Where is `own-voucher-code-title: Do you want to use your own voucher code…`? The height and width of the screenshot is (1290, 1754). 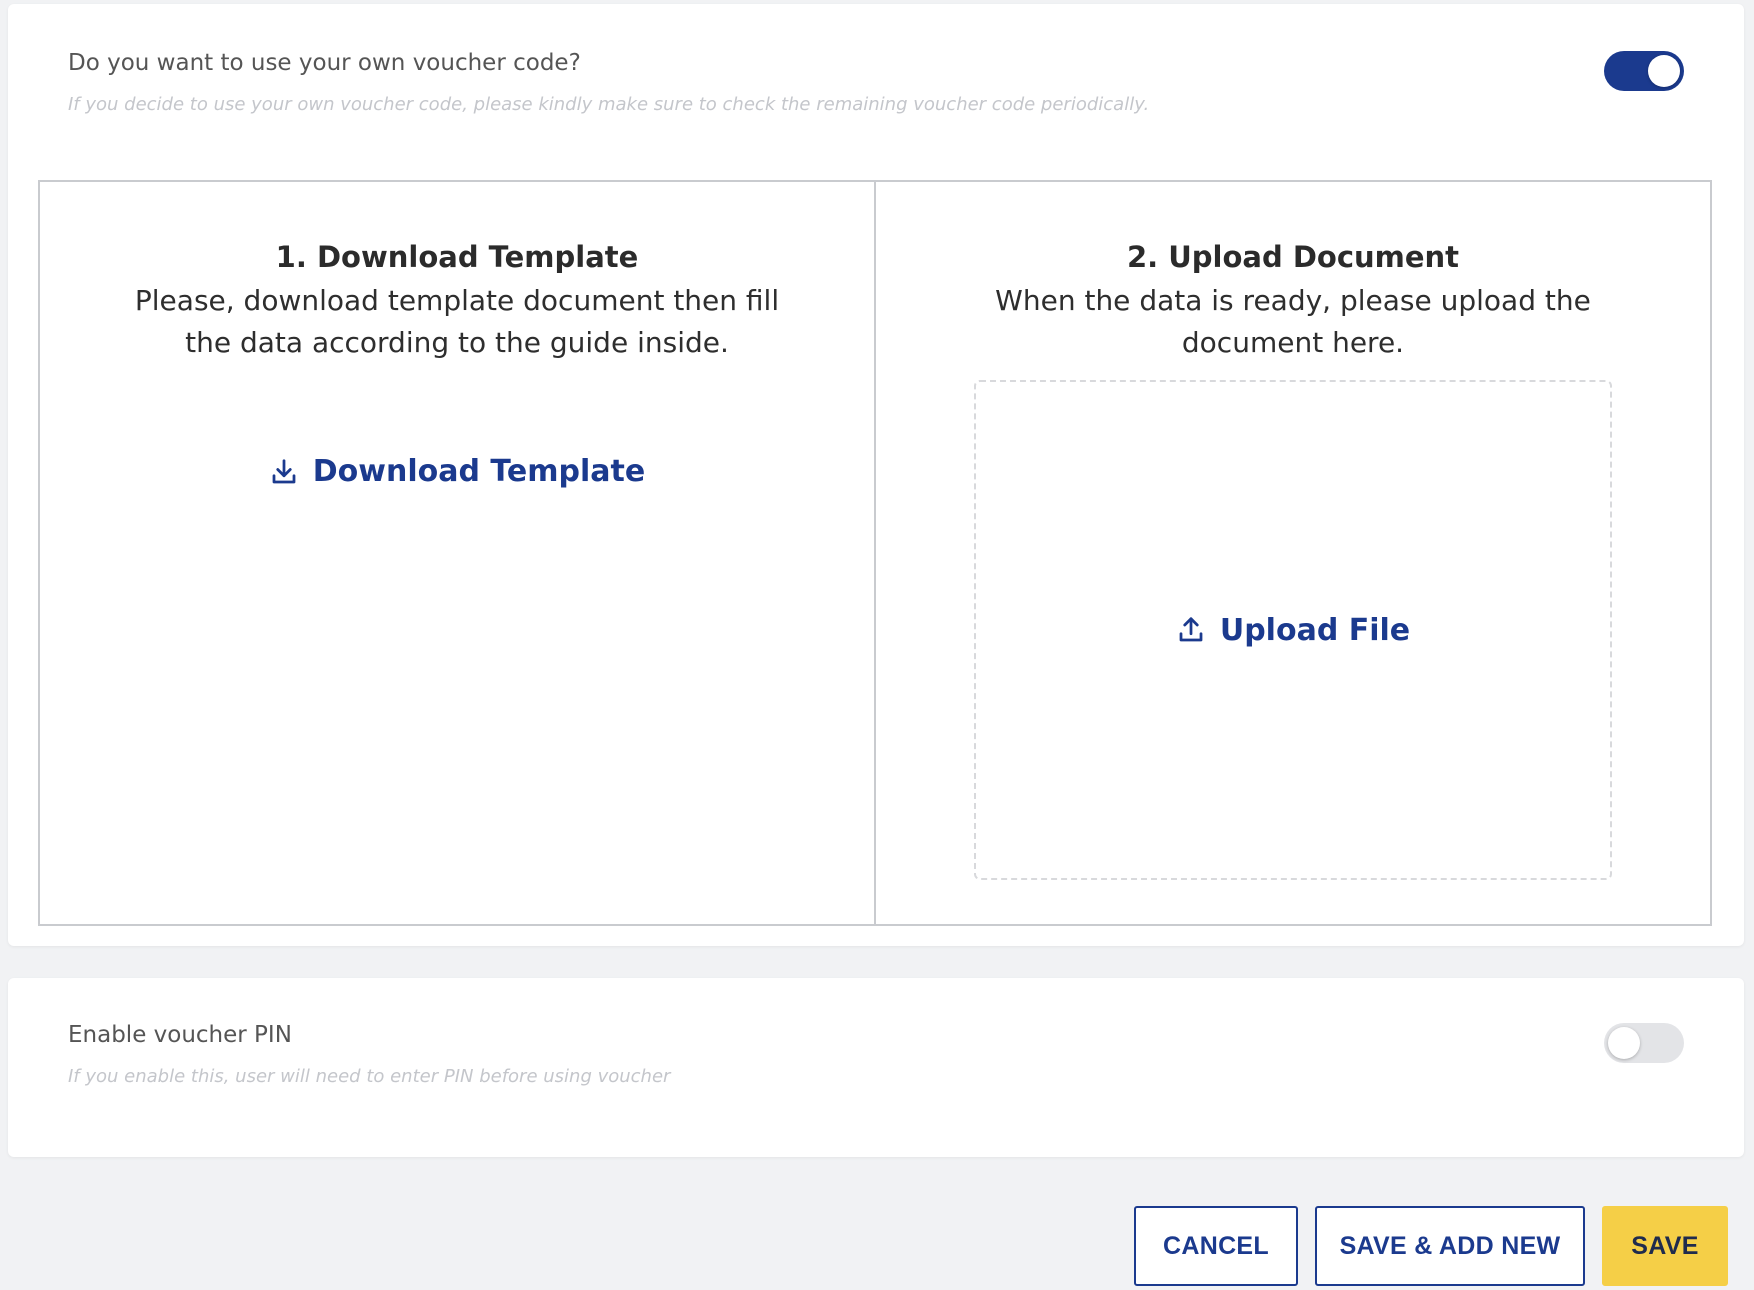 own-voucher-code-title: Do you want to use your own voucher code… is located at coordinates (324, 63).